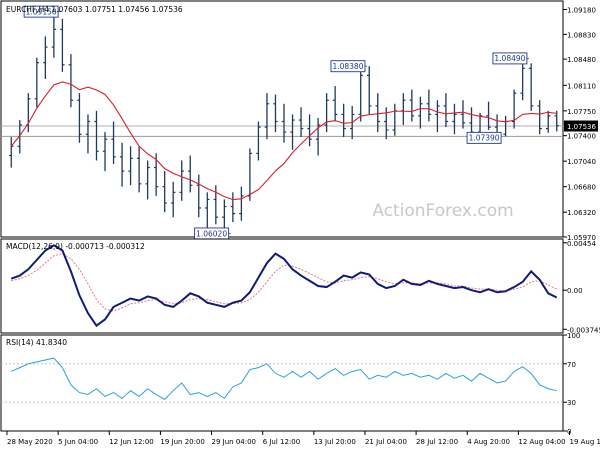  I want to click on current-price-tag-label: 1.07536, so click(581, 127).